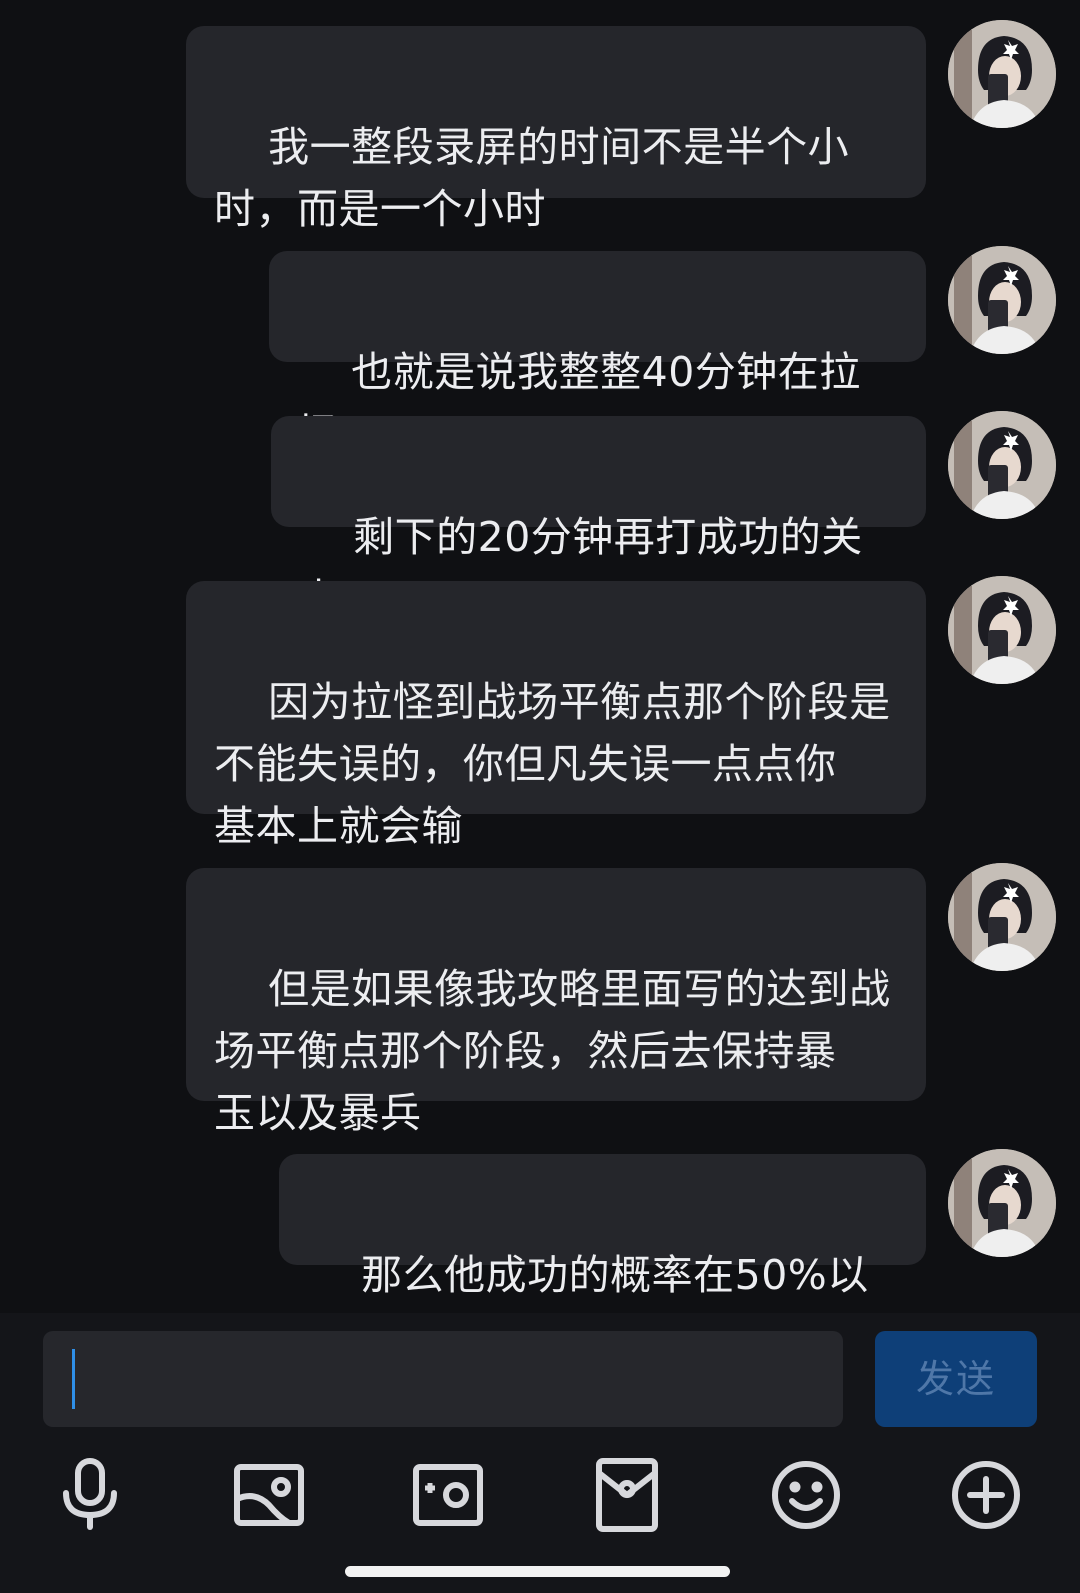 The width and height of the screenshot is (1080, 1593). What do you see at coordinates (537, 1571) in the screenshot?
I see `home-indicator` at bounding box center [537, 1571].